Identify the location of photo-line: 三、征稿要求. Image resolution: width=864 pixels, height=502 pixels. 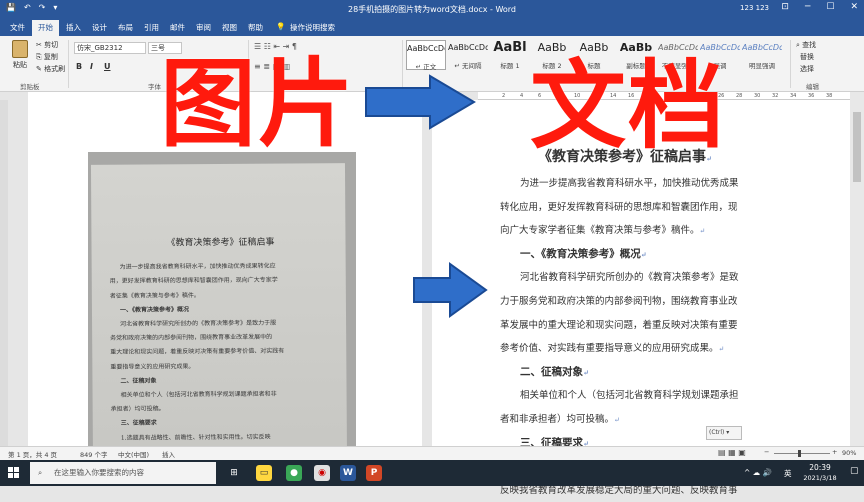
(138, 423).